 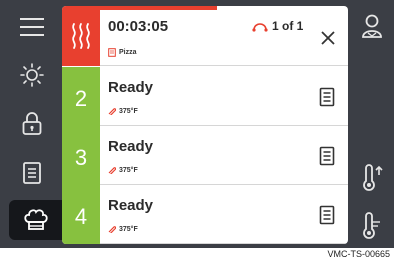 What do you see at coordinates (81, 214) in the screenshot?
I see `slot-number: 4` at bounding box center [81, 214].